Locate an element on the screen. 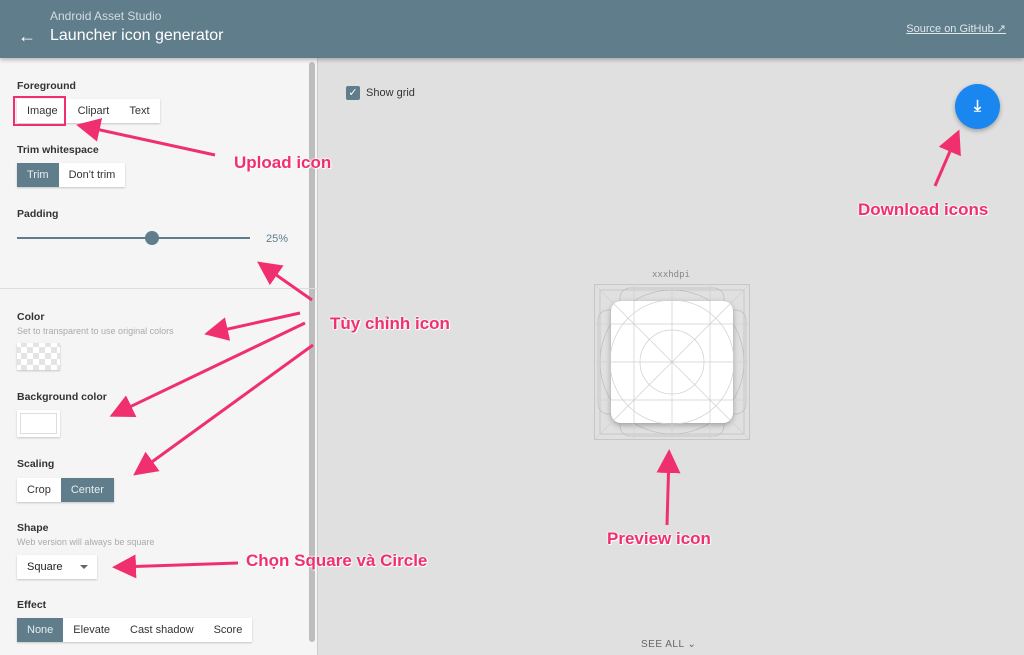 Image resolution: width=1024 pixels, height=655 pixels. external-link-icon: ↗ is located at coordinates (1001, 29).